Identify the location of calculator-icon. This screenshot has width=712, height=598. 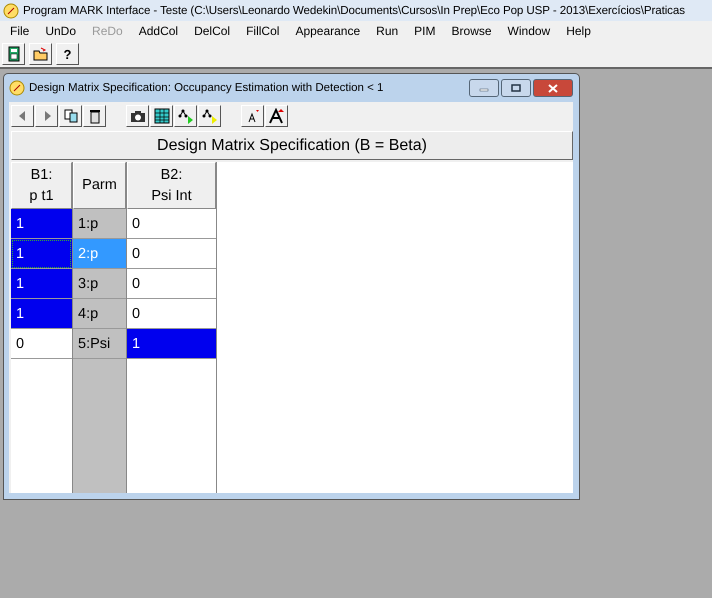
(13, 54).